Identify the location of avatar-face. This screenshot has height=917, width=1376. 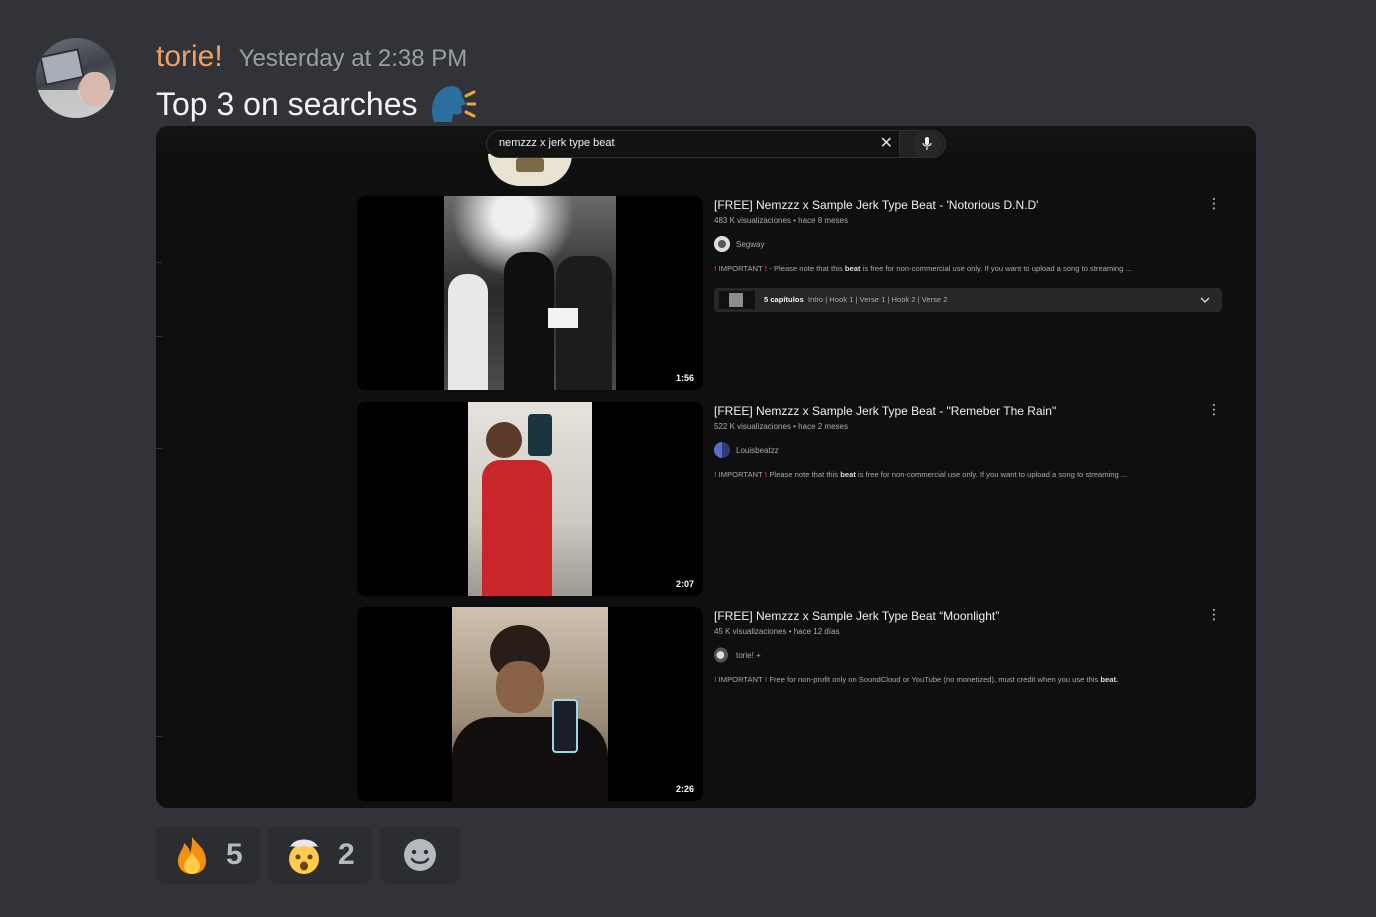
(95, 89).